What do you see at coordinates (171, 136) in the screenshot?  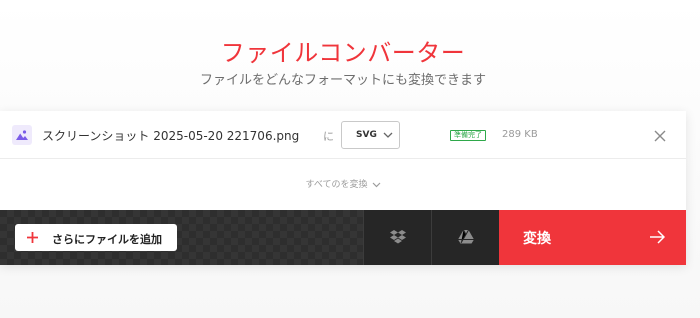 I see `file-name: スクリーンショット 2025-05-20 221706.png` at bounding box center [171, 136].